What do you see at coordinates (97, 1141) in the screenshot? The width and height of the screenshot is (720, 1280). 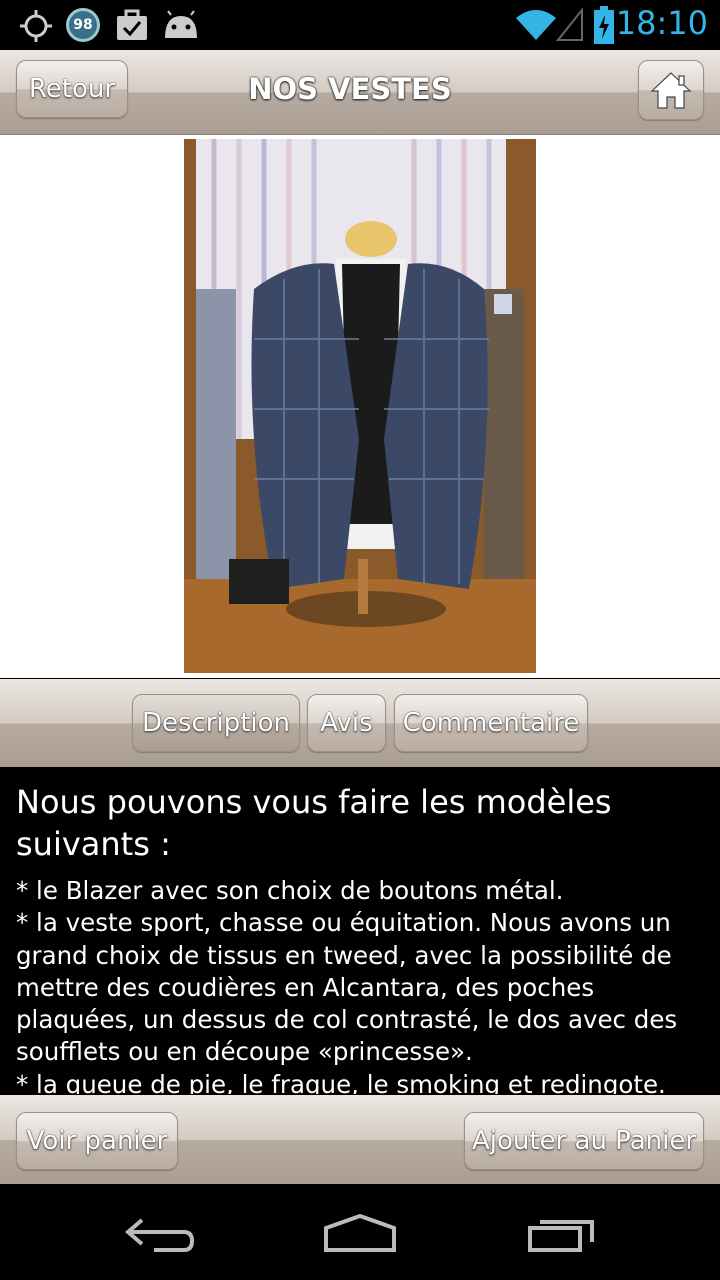 I see `view-cart-button: Voir panier` at bounding box center [97, 1141].